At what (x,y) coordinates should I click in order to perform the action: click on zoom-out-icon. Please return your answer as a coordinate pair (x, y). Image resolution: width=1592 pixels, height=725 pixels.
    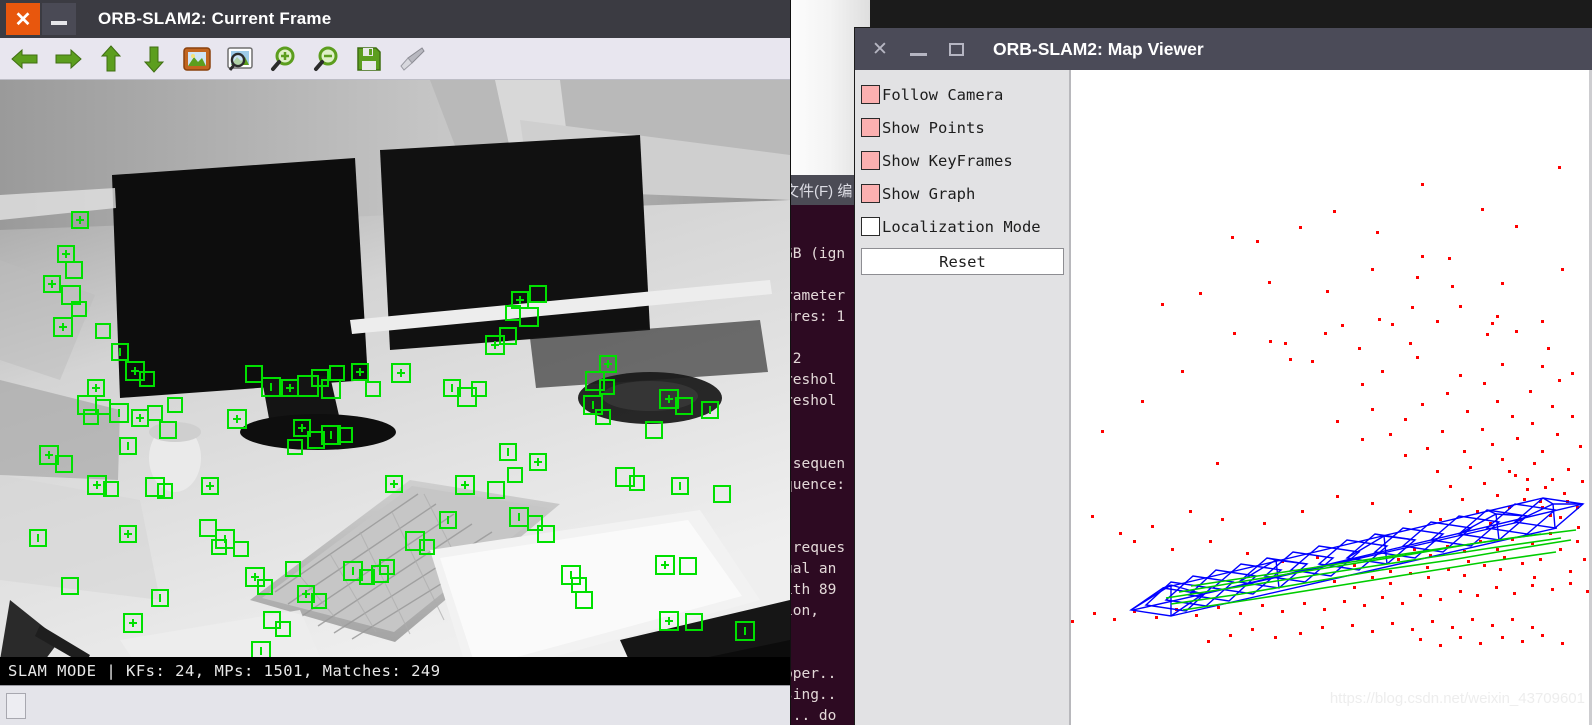
    Looking at the image, I should click on (326, 59).